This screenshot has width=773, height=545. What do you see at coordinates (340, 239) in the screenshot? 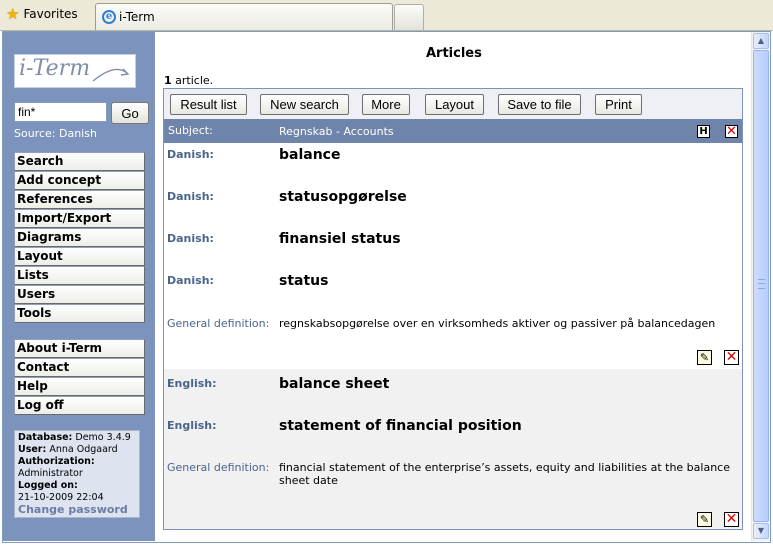
I see `term-danish-3: finansiel status` at bounding box center [340, 239].